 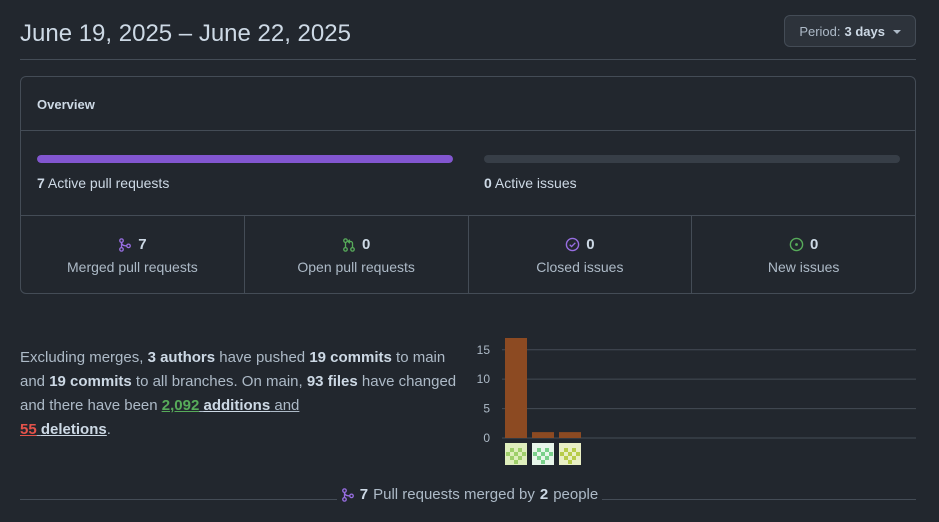 What do you see at coordinates (90, 381) in the screenshot?
I see `commits-all: 19 commits` at bounding box center [90, 381].